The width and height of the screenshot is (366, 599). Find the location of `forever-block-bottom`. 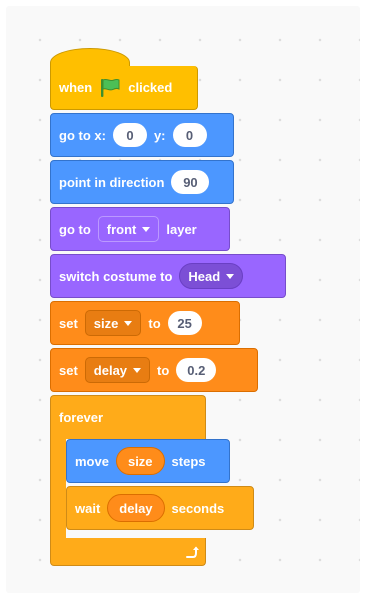

forever-block-bottom is located at coordinates (128, 552).